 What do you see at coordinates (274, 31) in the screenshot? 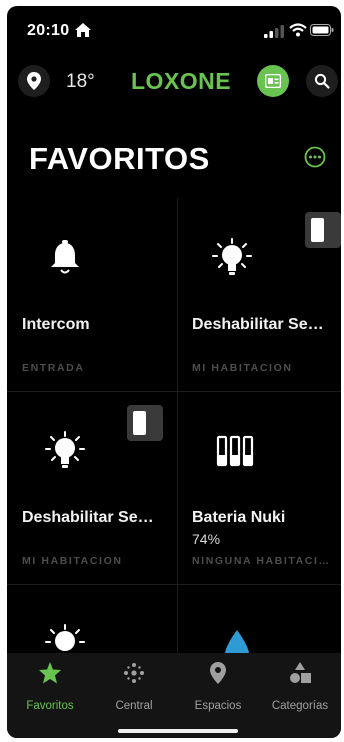
I see `cell-signal-icon` at bounding box center [274, 31].